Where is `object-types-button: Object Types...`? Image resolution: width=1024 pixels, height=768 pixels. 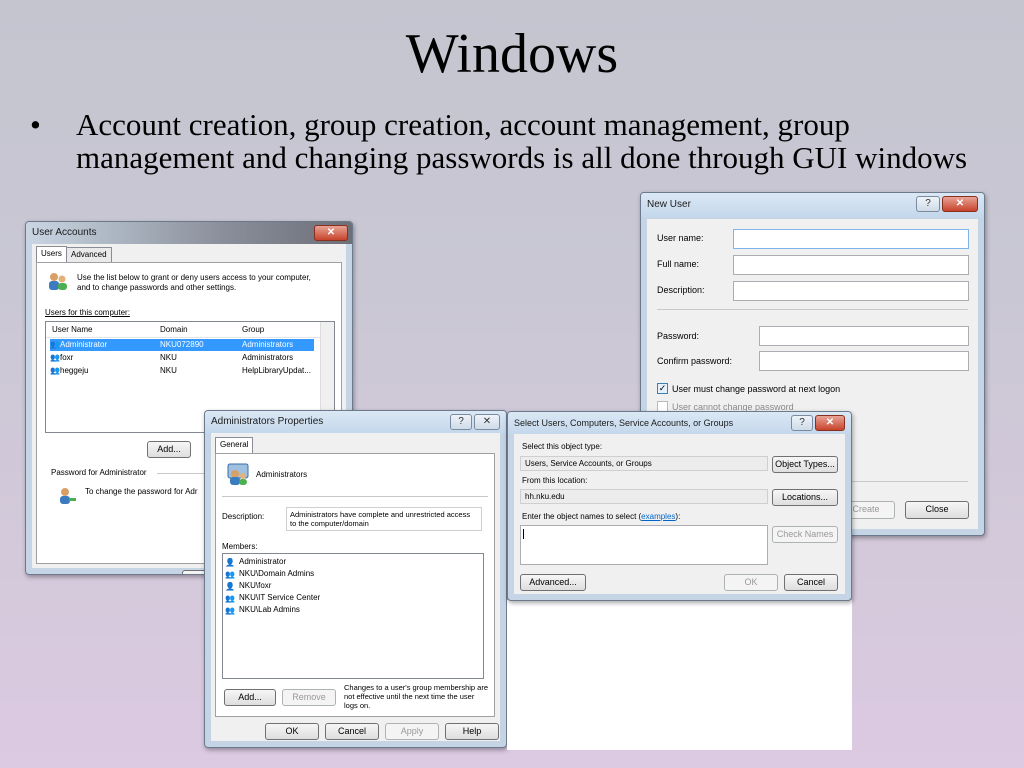
object-types-button: Object Types... is located at coordinates (805, 464).